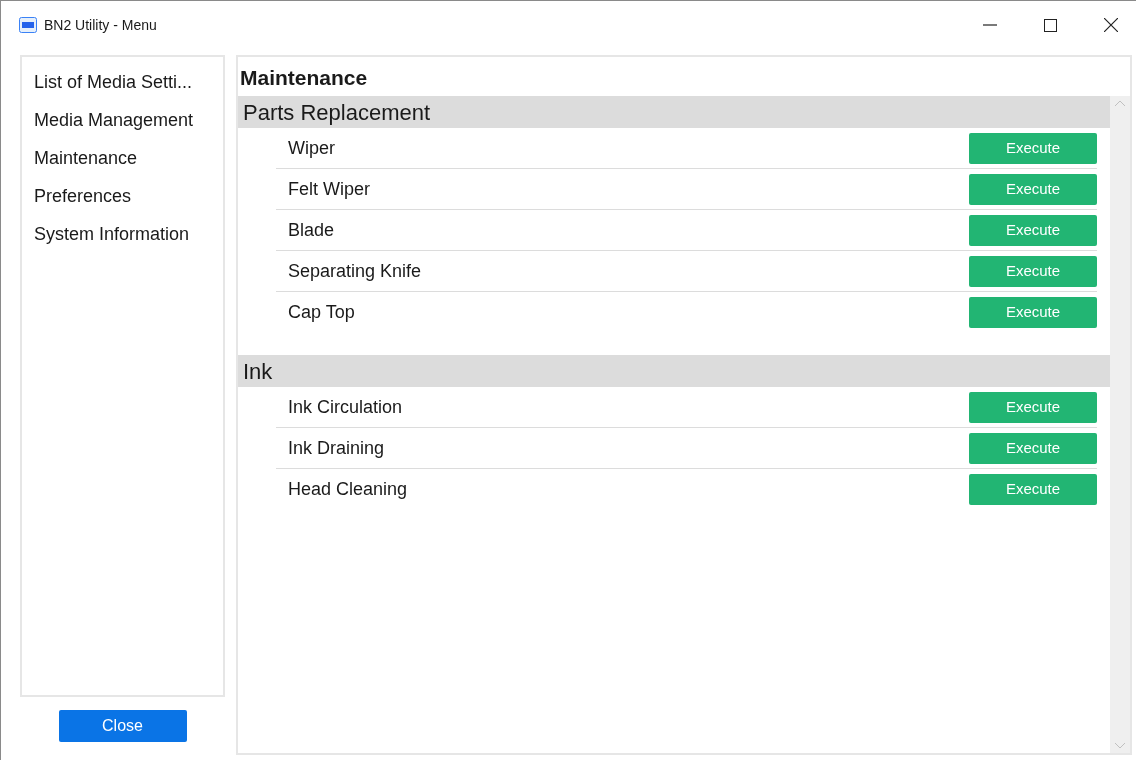 The width and height of the screenshot is (1136, 760). Describe the element at coordinates (990, 25) in the screenshot. I see `minimize-icon` at that location.